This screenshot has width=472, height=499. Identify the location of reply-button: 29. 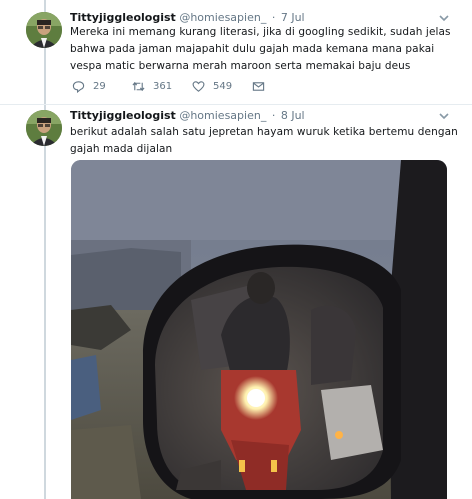
(89, 86).